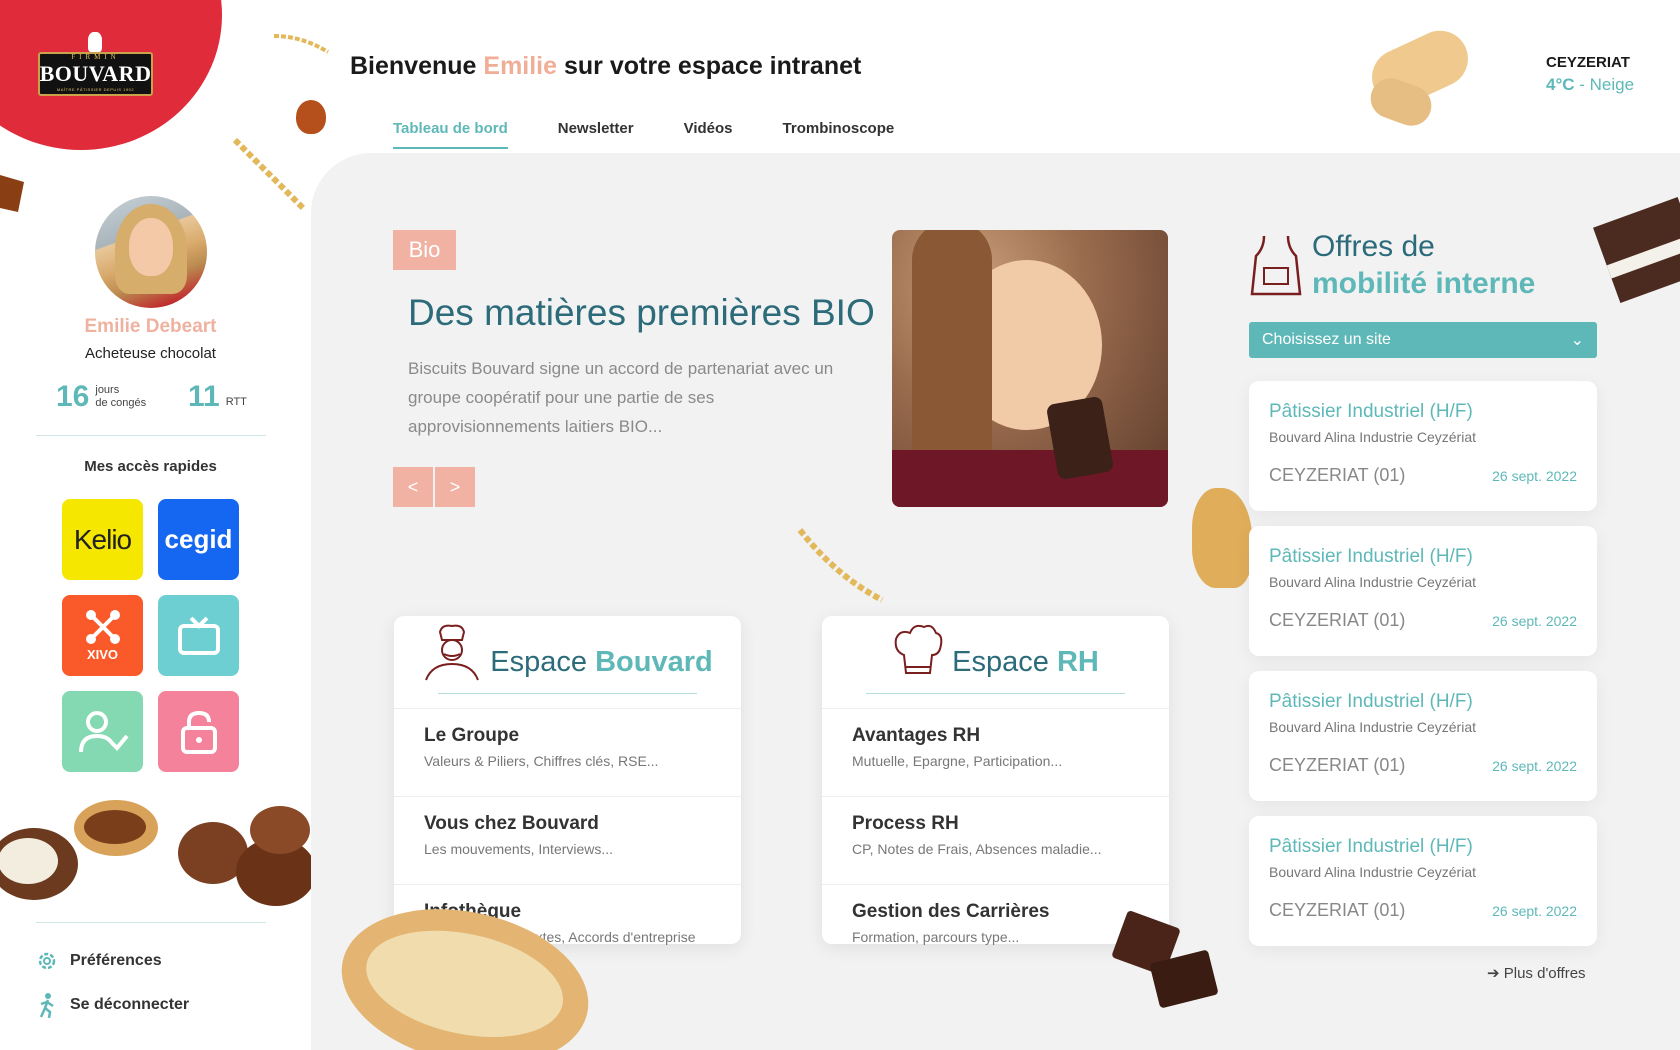 The height and width of the screenshot is (1050, 1680). What do you see at coordinates (918, 649) in the screenshot?
I see `chef-hat-icon` at bounding box center [918, 649].